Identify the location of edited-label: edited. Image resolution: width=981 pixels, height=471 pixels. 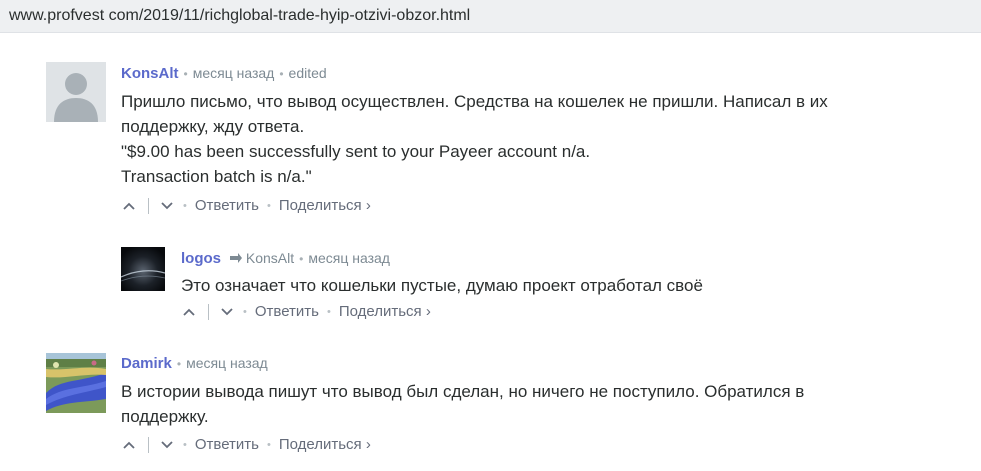
(307, 73).